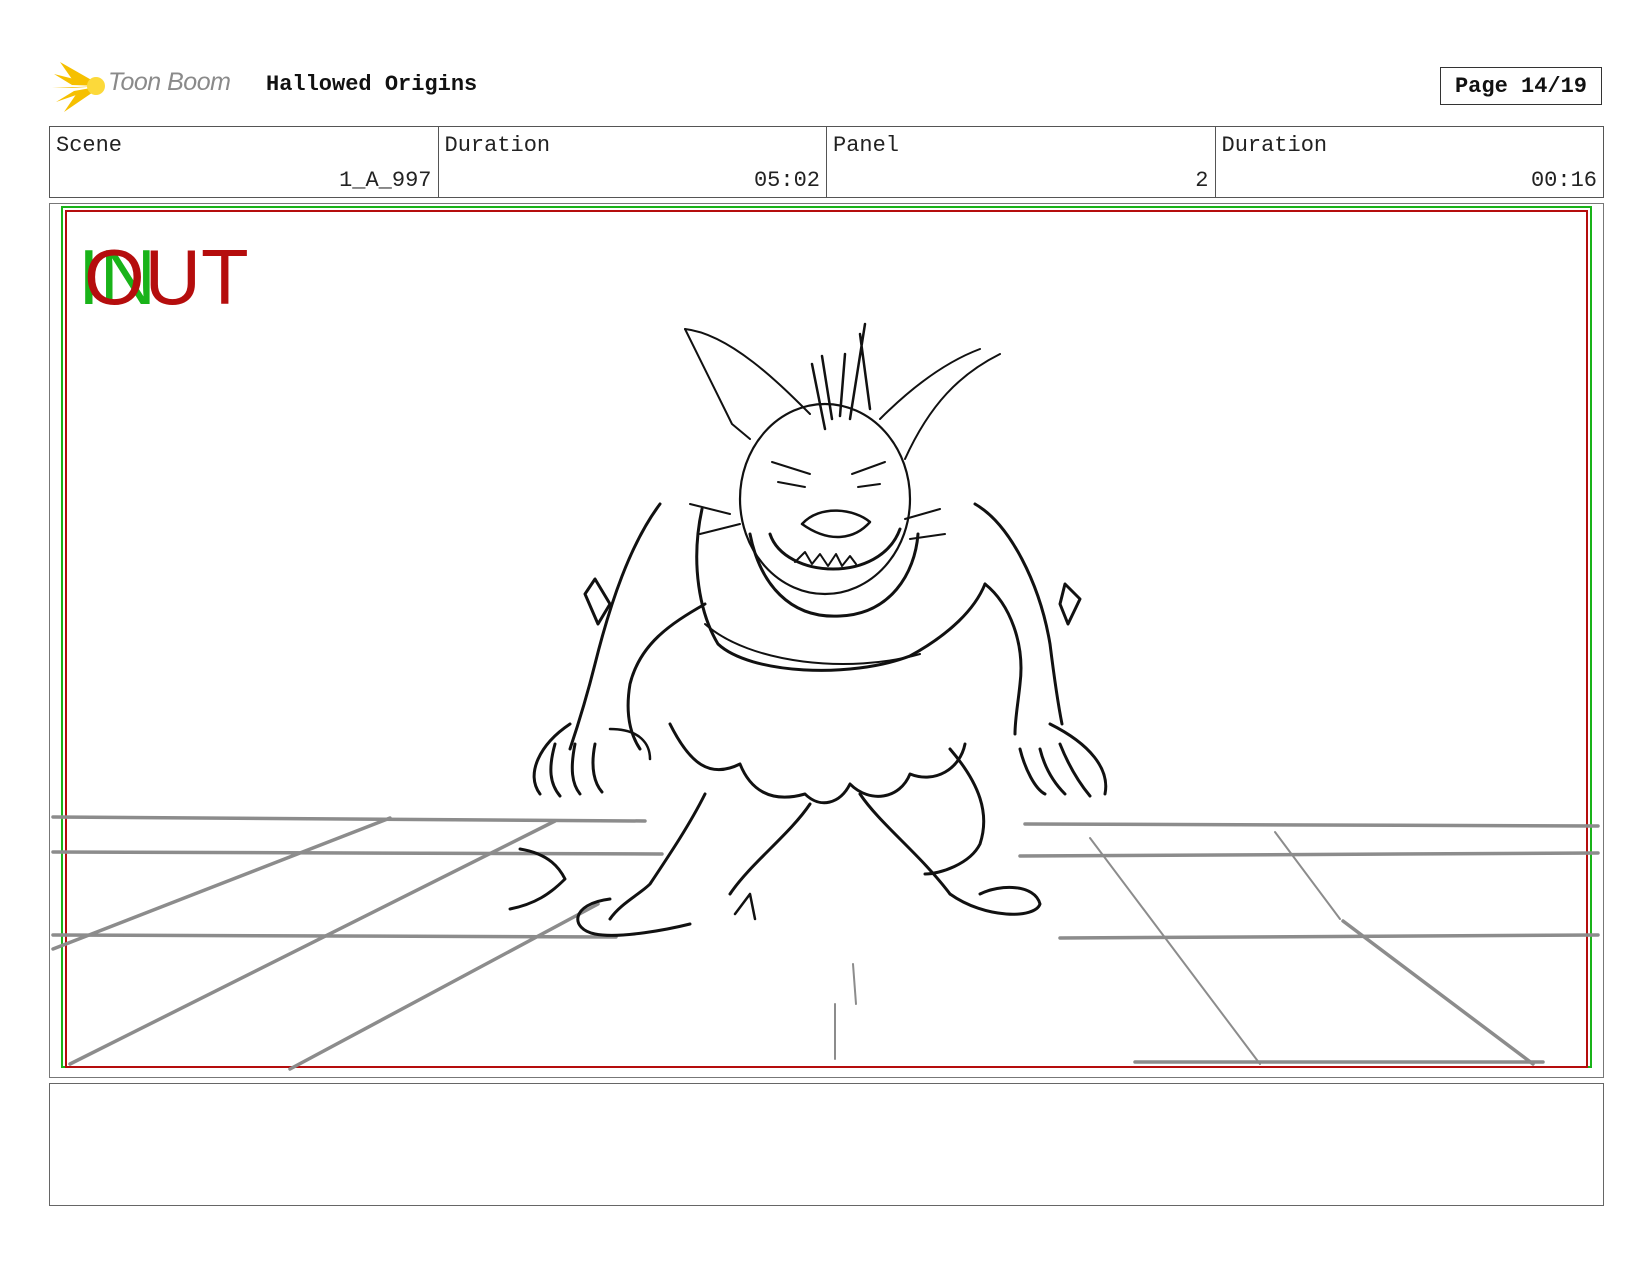 This screenshot has width=1648, height=1276. What do you see at coordinates (244, 162) in the screenshot?
I see `scene-cell: Scene 1_A_997` at bounding box center [244, 162].